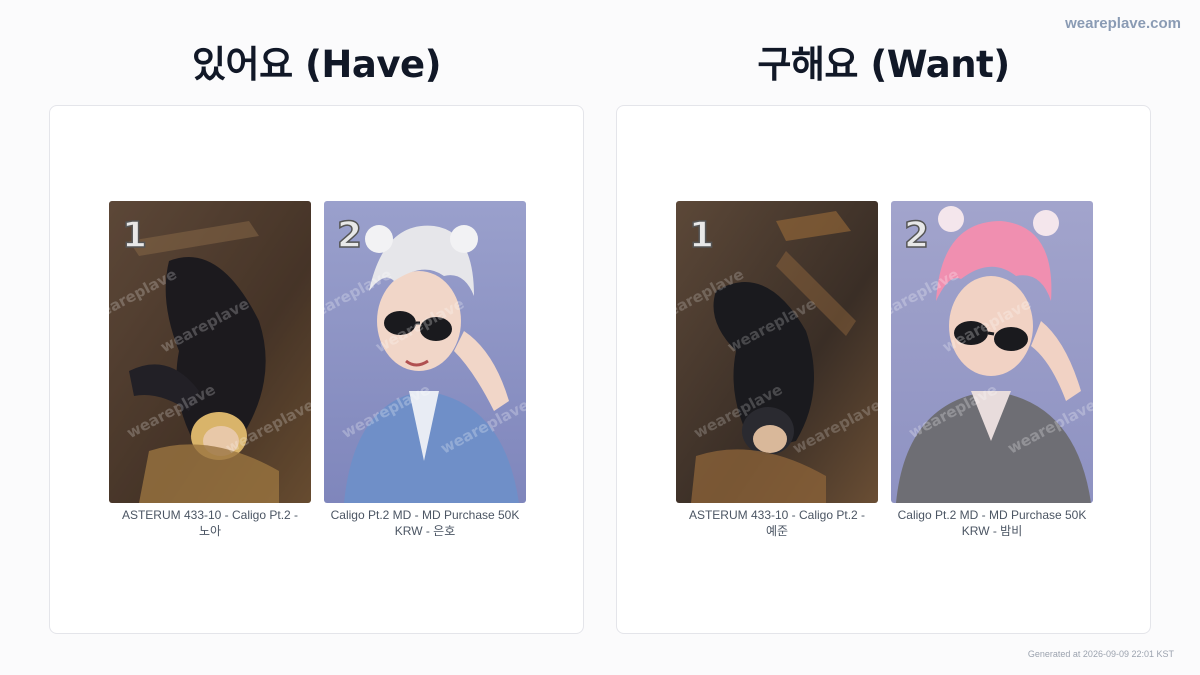 The width and height of the screenshot is (1200, 675). Describe the element at coordinates (992, 531) in the screenshot. I see `caption-line-2: KRW - 밤비` at that location.